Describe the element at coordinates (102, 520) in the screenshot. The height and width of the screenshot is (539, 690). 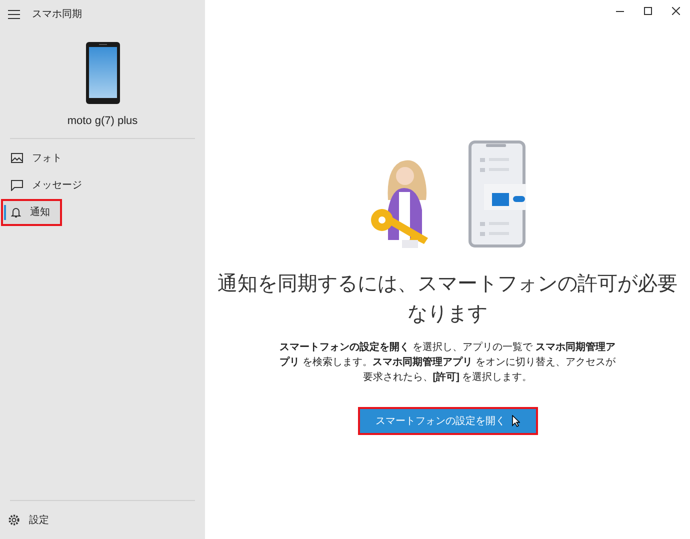
I see `settings-item: 設定` at that location.